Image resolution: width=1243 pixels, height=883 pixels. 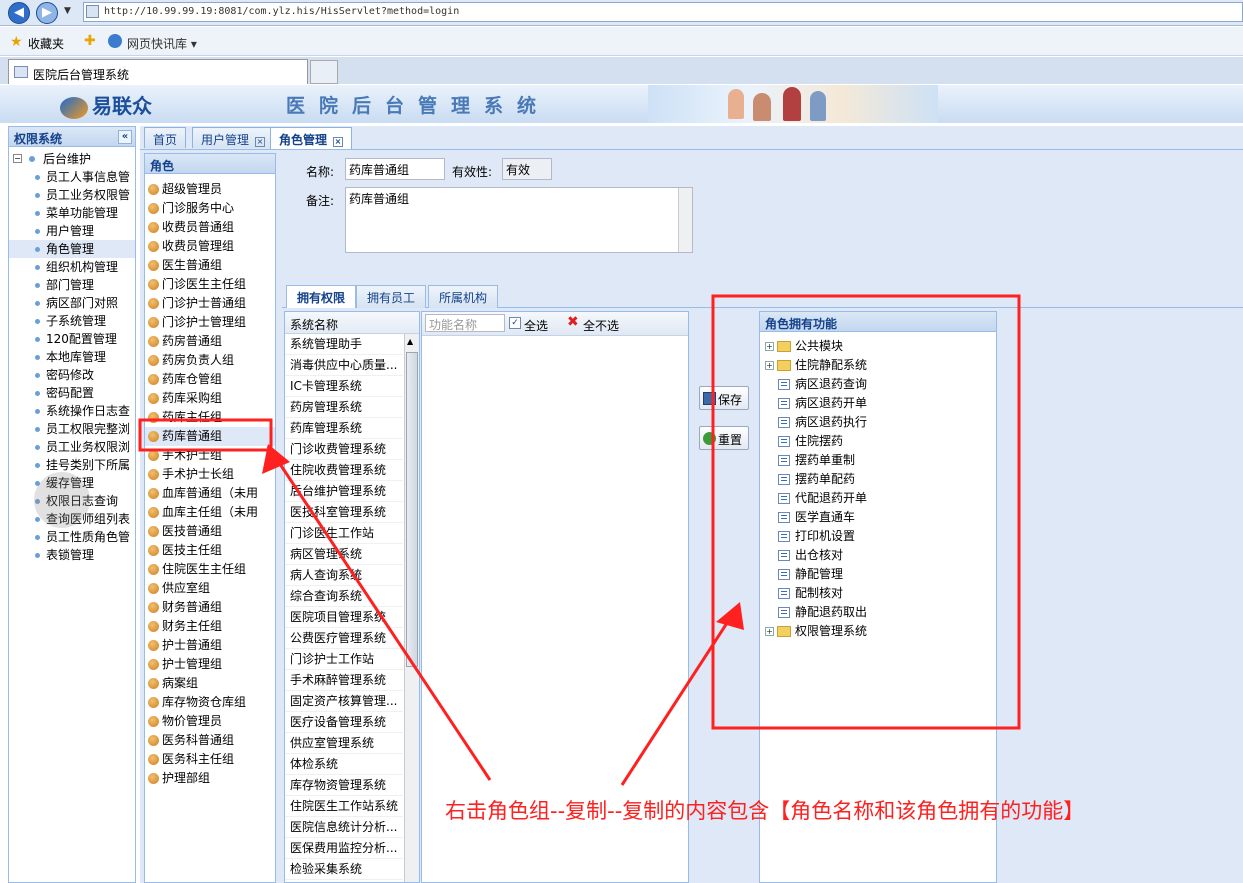 What do you see at coordinates (210, 379) in the screenshot?
I see `role-item: 药库仓管组` at bounding box center [210, 379].